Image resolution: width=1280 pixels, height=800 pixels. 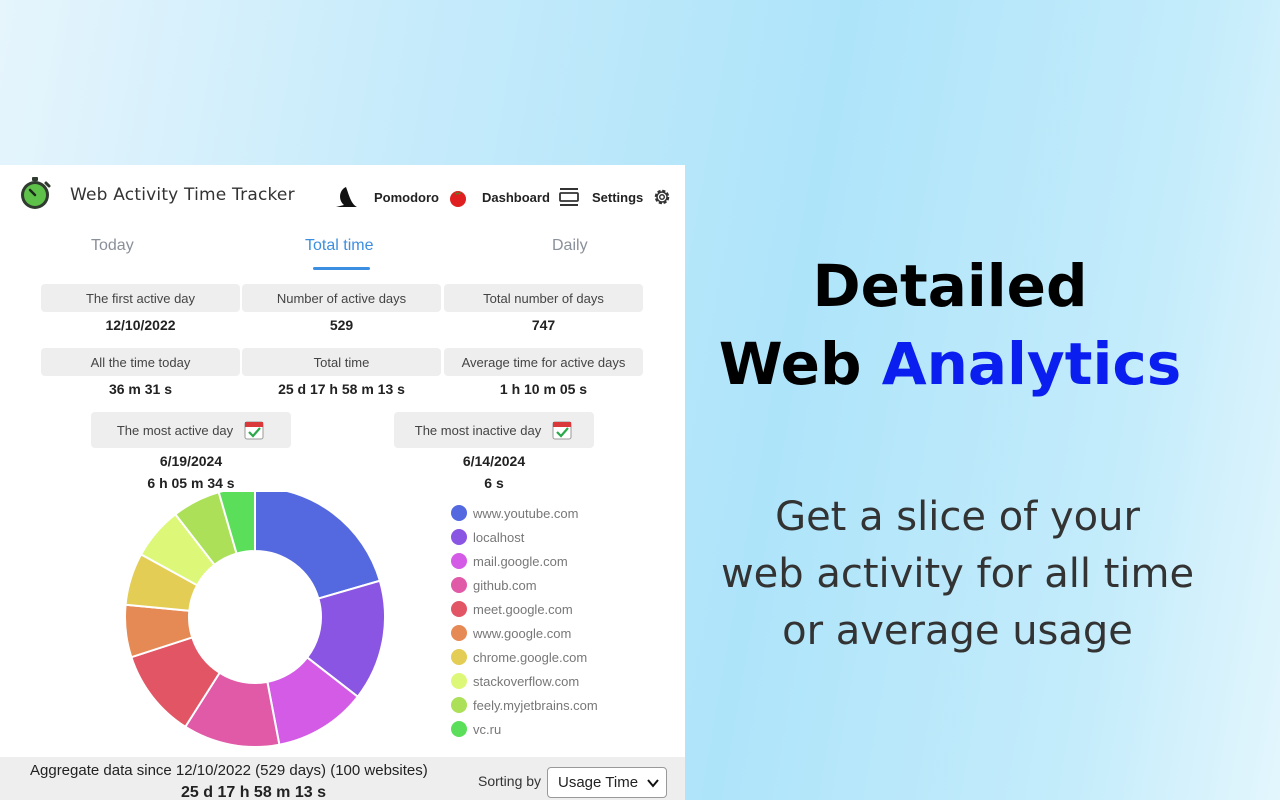 What do you see at coordinates (36, 193) in the screenshot?
I see `stopwatch-logo-icon` at bounding box center [36, 193].